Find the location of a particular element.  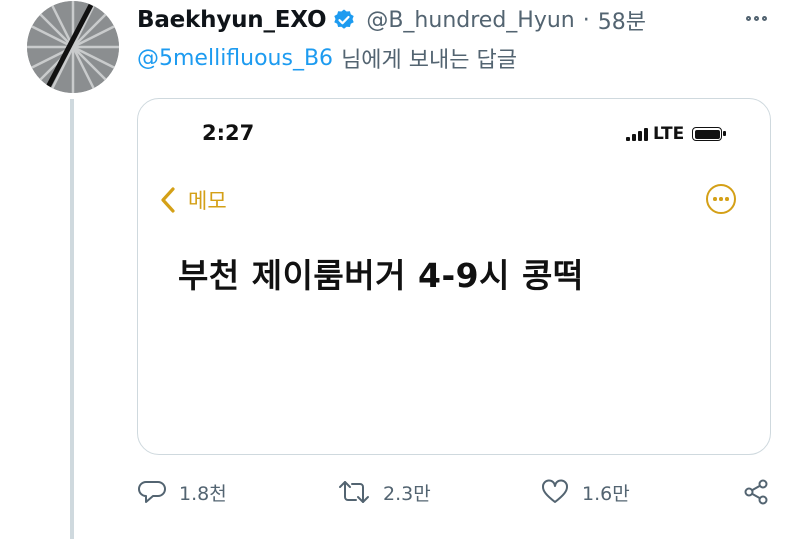

memo-back-label: 메모 is located at coordinates (207, 201).